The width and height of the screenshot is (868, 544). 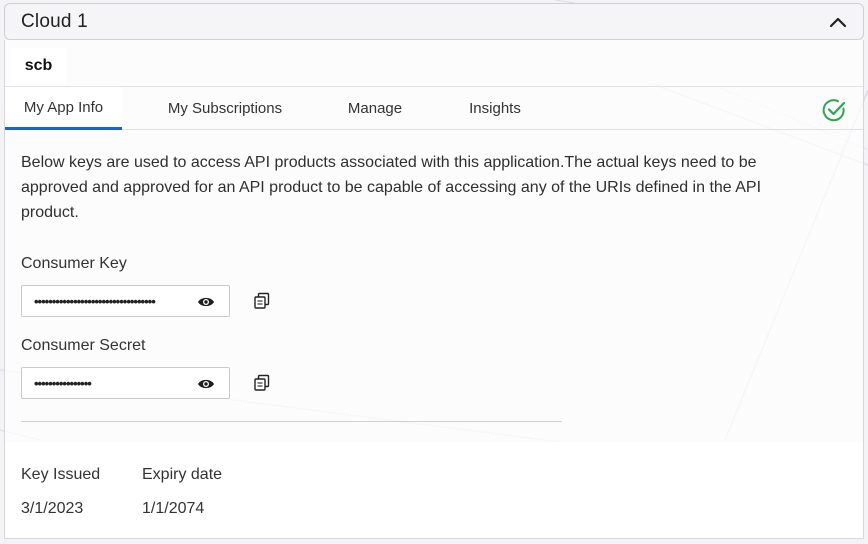 I want to click on accordion-header: Cloud 1, so click(x=434, y=21).